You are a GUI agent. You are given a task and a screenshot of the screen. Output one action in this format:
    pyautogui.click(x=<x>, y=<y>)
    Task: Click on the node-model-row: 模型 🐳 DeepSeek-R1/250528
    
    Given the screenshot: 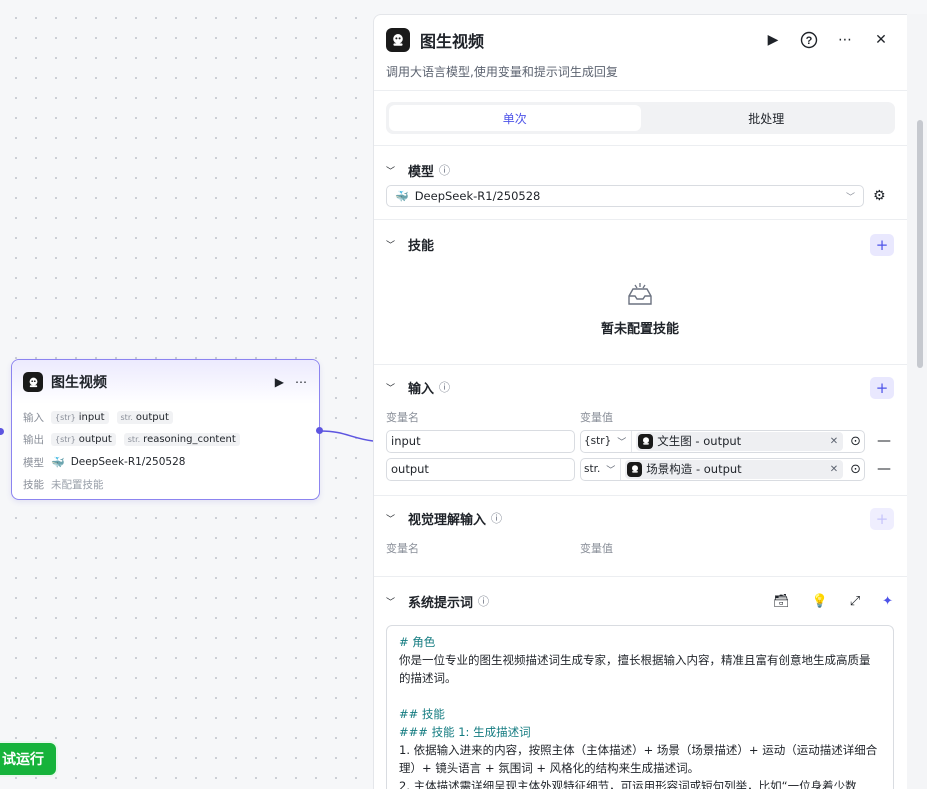 What is the action you would take?
    pyautogui.click(x=104, y=462)
    